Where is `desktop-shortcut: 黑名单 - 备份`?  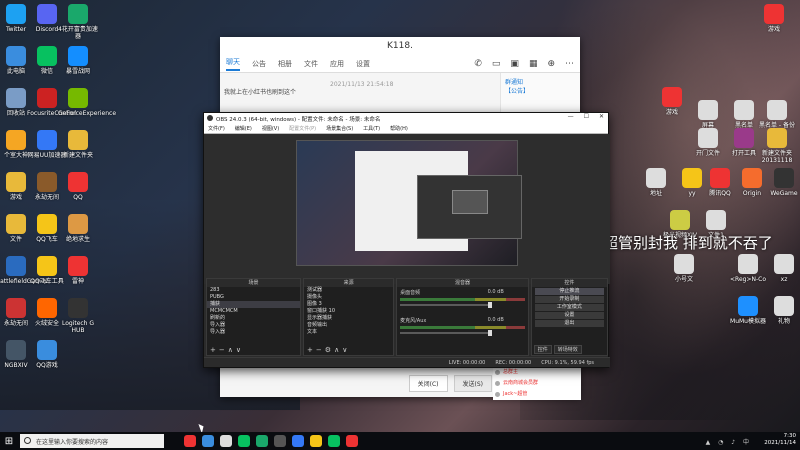
desktop-shortcut: 黑名单 - 备份 is located at coordinates (777, 114).